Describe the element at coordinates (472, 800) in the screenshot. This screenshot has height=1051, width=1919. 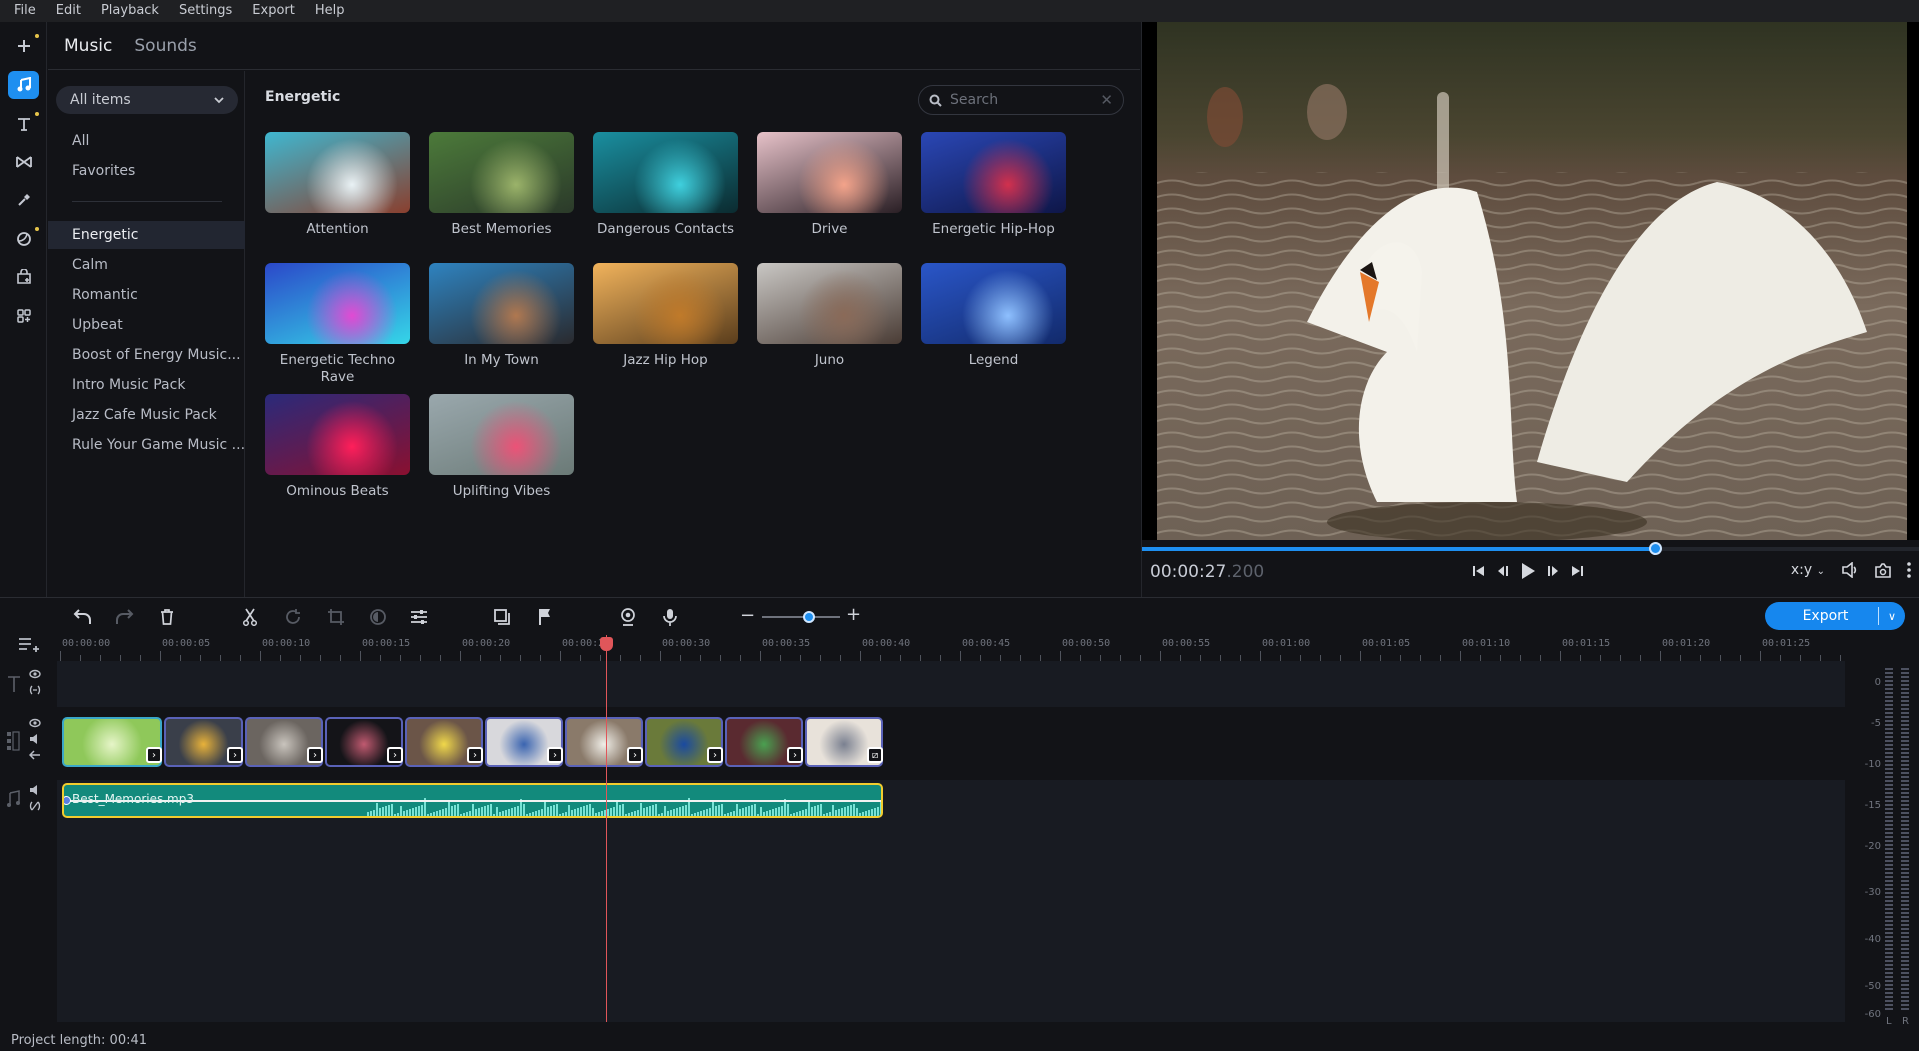
I see `audio-clip: Best_Memories.mp3` at that location.